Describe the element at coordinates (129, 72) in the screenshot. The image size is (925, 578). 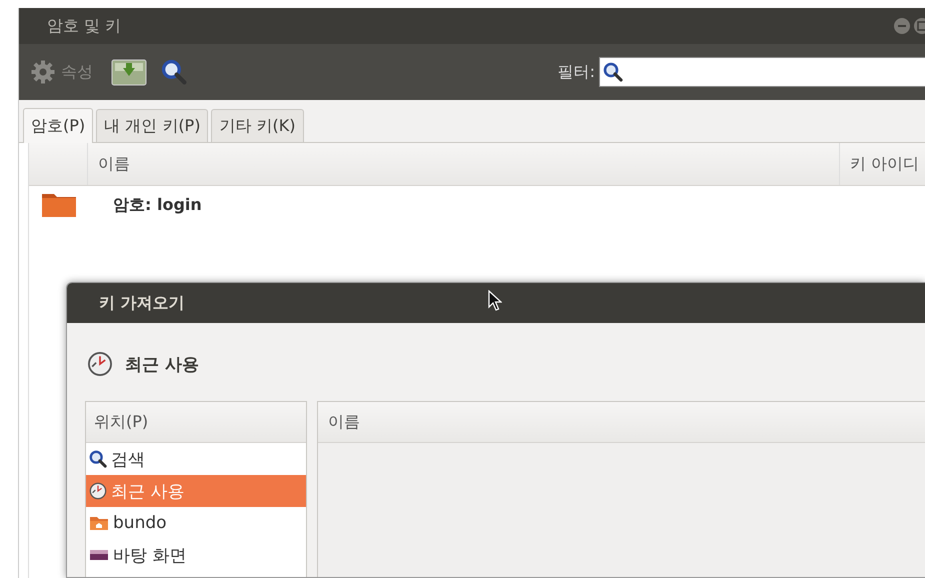
I see `import-icon` at that location.